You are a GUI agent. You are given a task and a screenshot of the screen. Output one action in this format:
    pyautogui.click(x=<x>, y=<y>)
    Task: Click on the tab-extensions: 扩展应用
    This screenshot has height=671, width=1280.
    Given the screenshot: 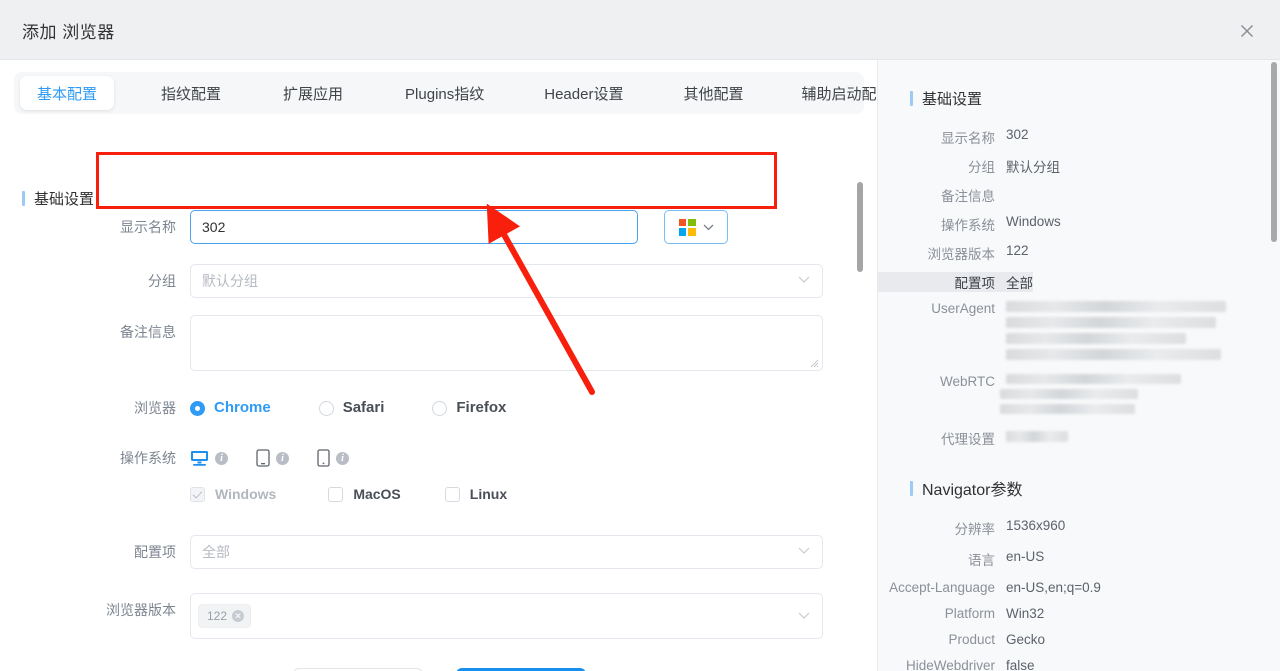 What is the action you would take?
    pyautogui.click(x=313, y=93)
    